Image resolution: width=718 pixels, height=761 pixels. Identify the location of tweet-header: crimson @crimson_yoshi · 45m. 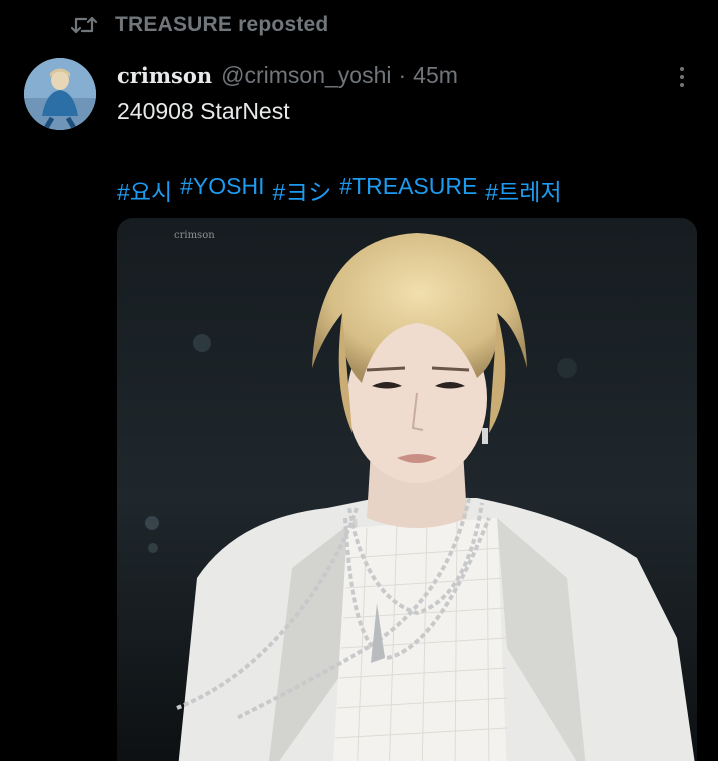
(287, 75).